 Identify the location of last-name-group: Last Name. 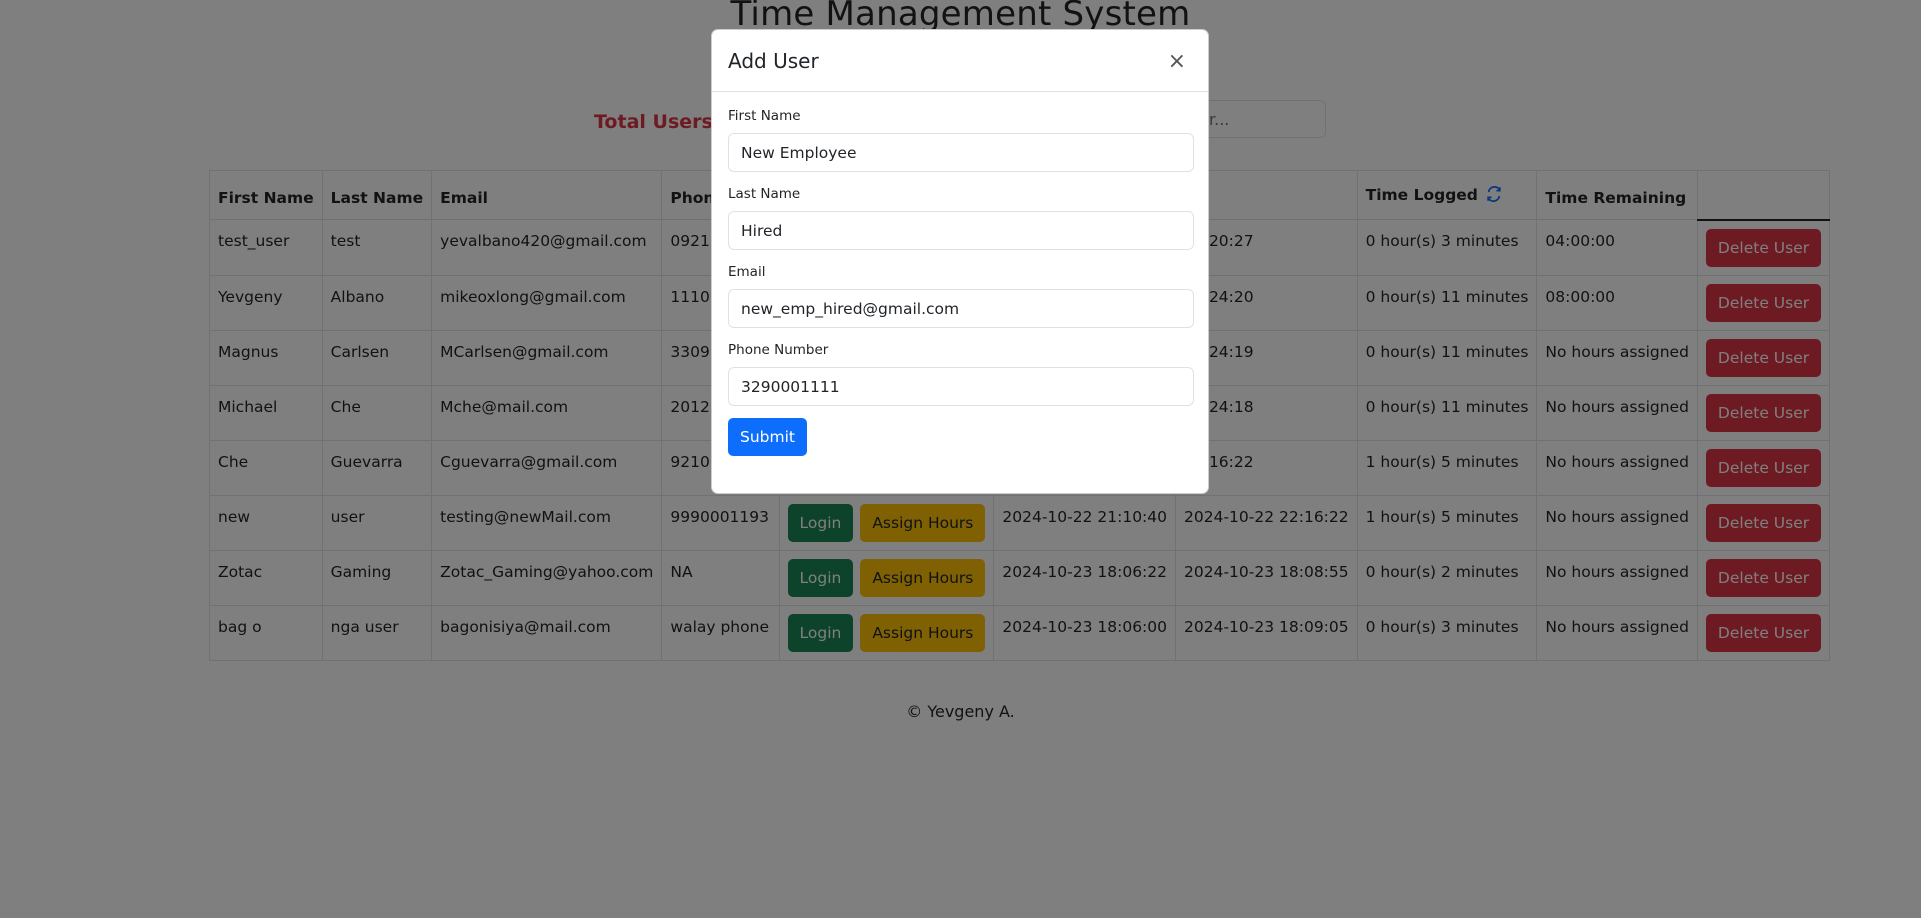
(961, 218).